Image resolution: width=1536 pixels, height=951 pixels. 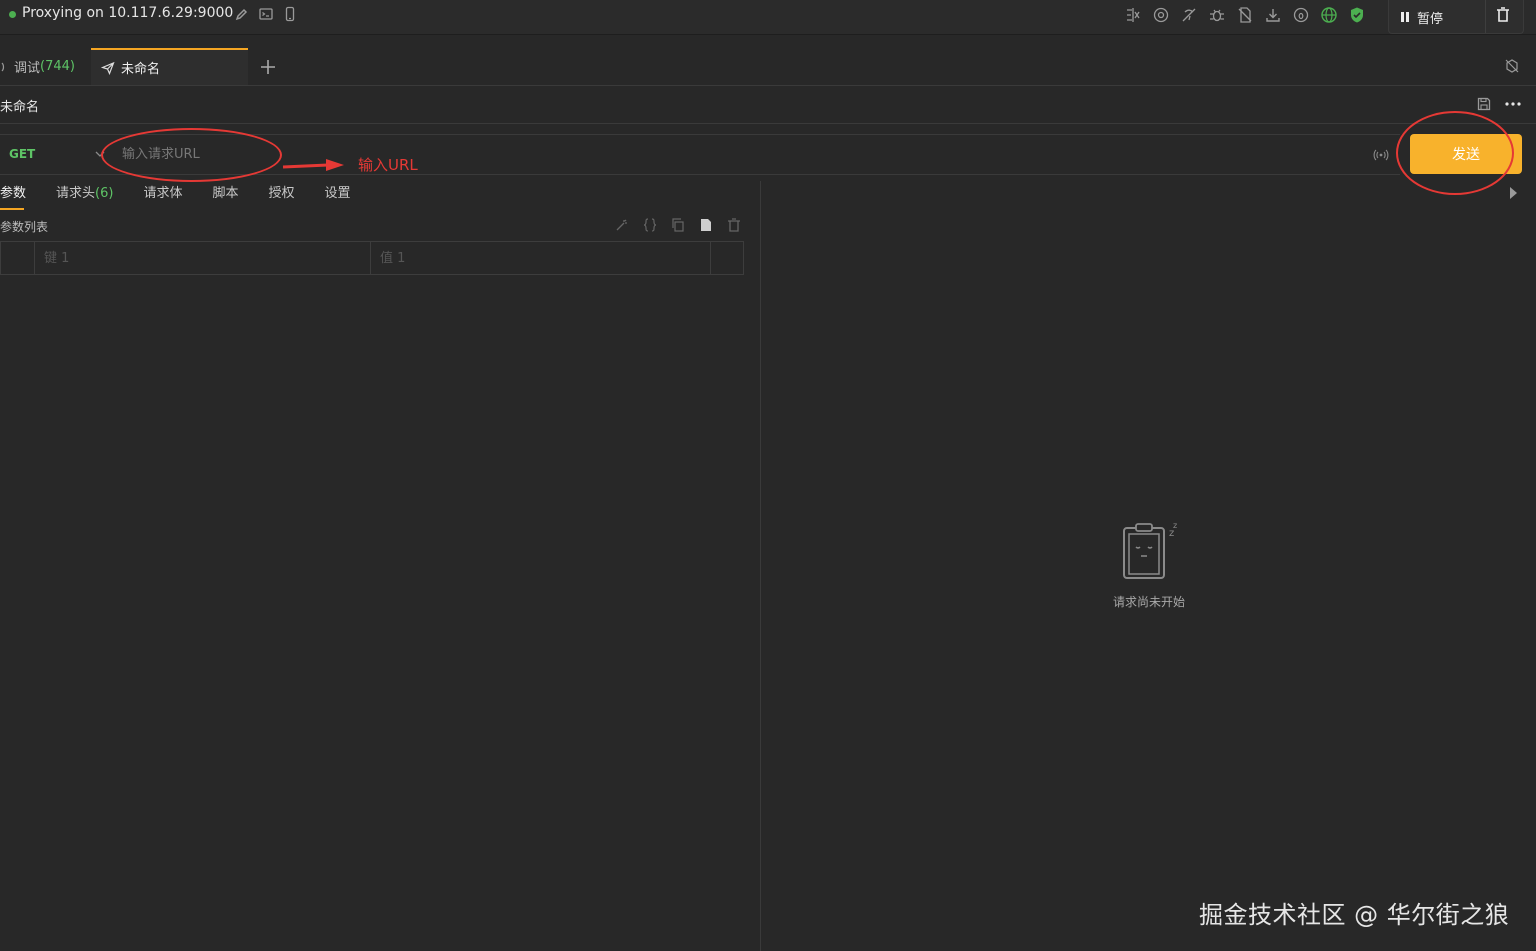 I want to click on proxy-status-text: Proxying on 10.117.6.29:9000, so click(x=128, y=13).